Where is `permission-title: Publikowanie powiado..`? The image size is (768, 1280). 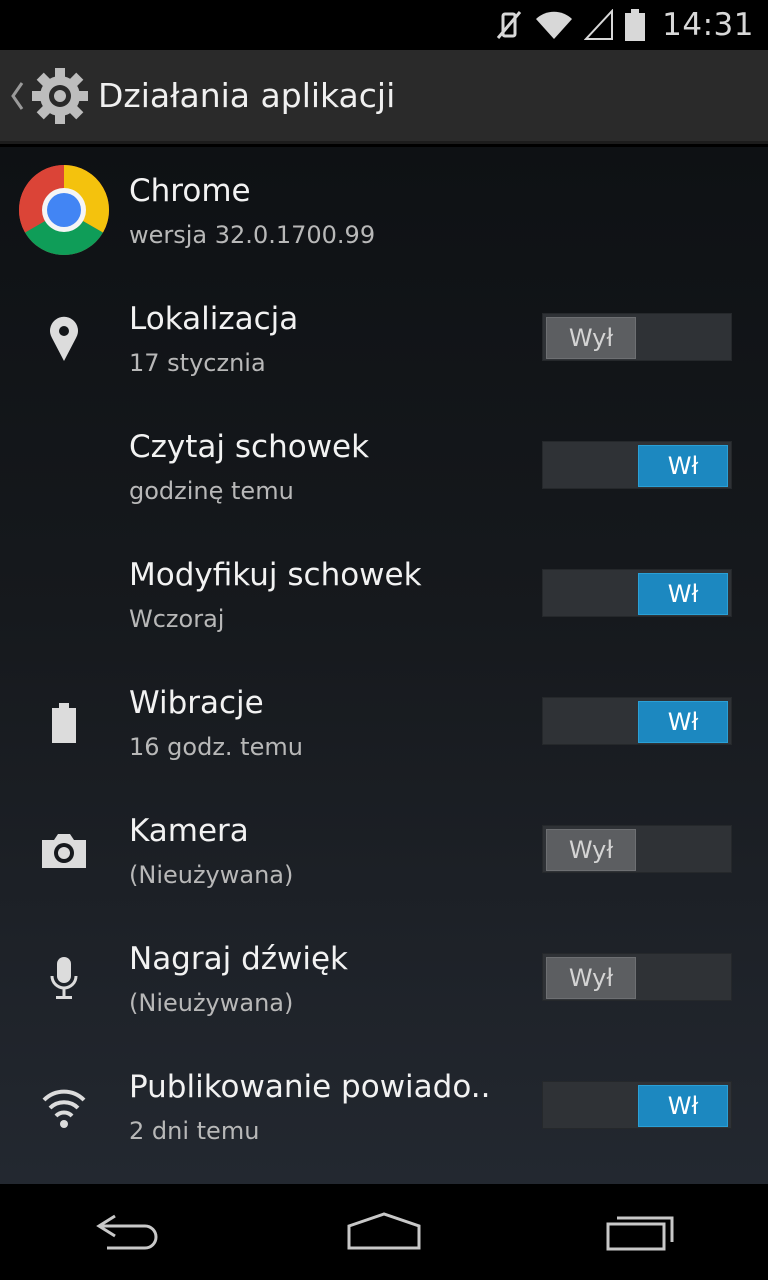 permission-title: Publikowanie powiado.. is located at coordinates (310, 1087).